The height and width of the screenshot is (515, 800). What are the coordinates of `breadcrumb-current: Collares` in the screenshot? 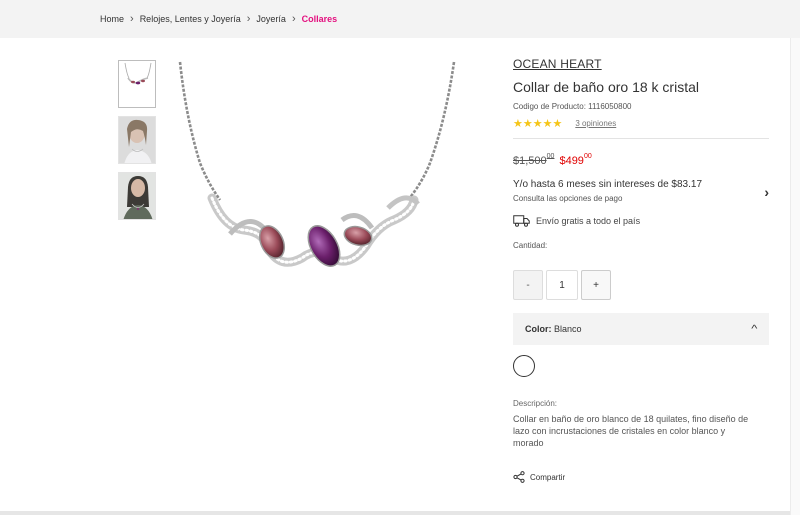 It's located at (319, 19).